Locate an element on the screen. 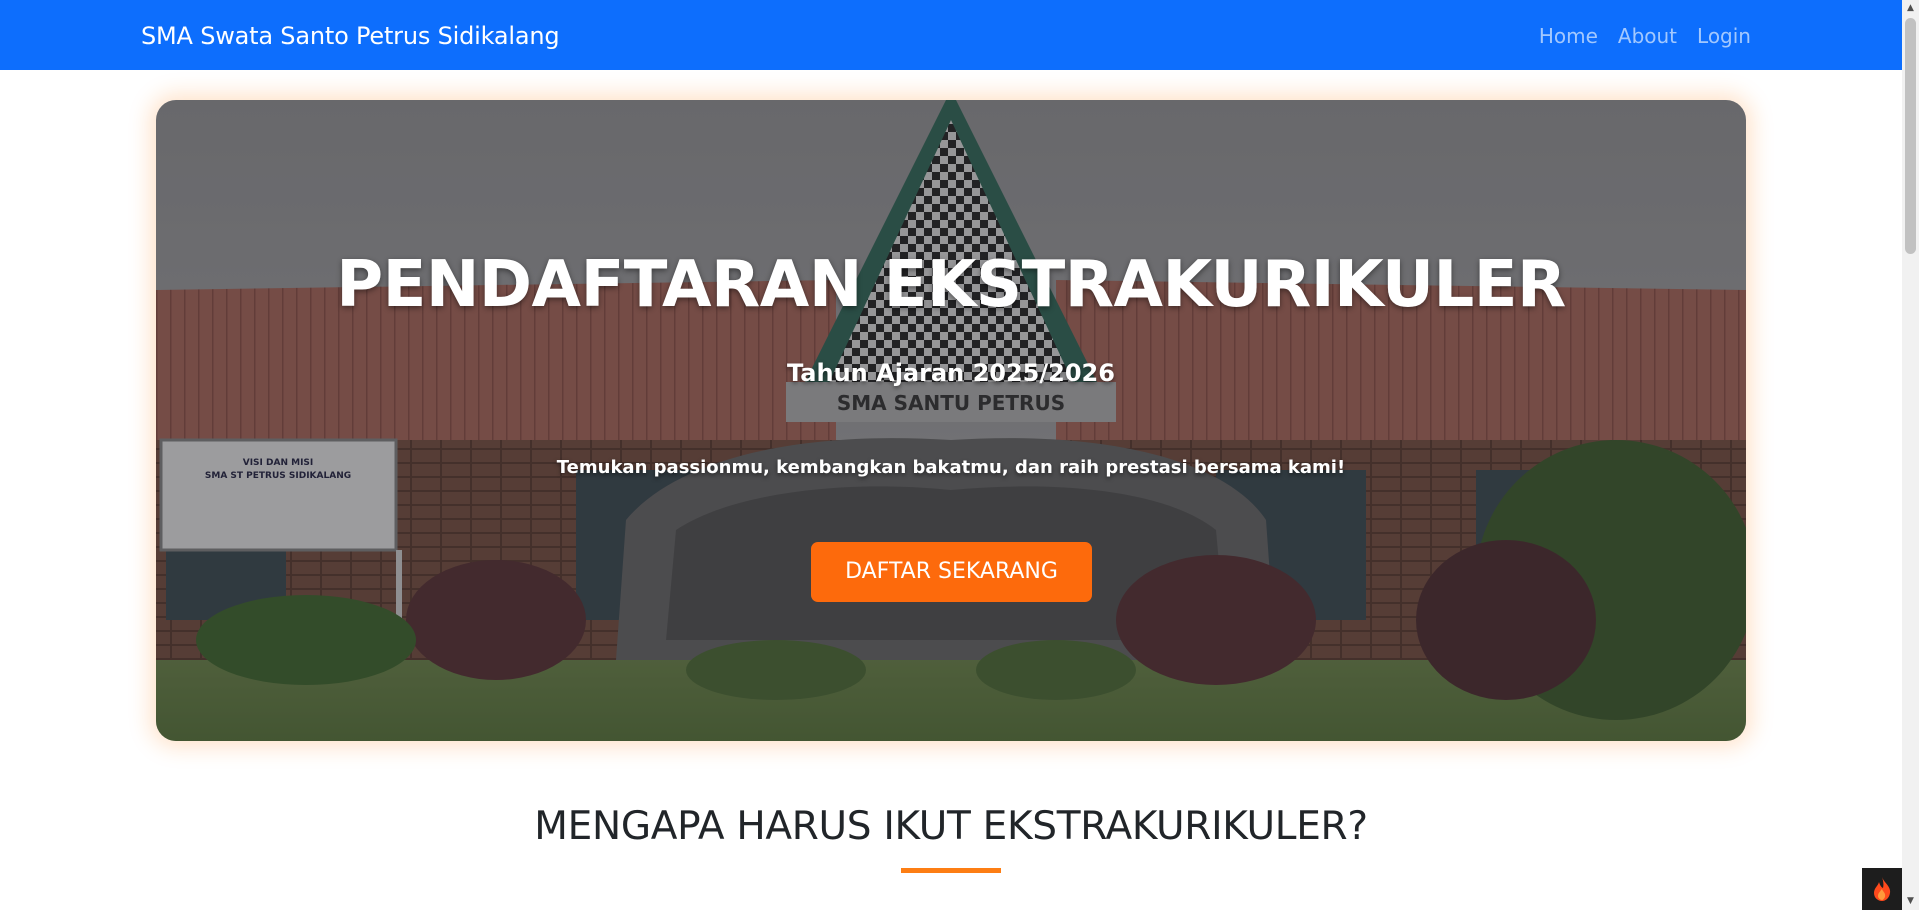  nav-login-link: Login is located at coordinates (1724, 36).